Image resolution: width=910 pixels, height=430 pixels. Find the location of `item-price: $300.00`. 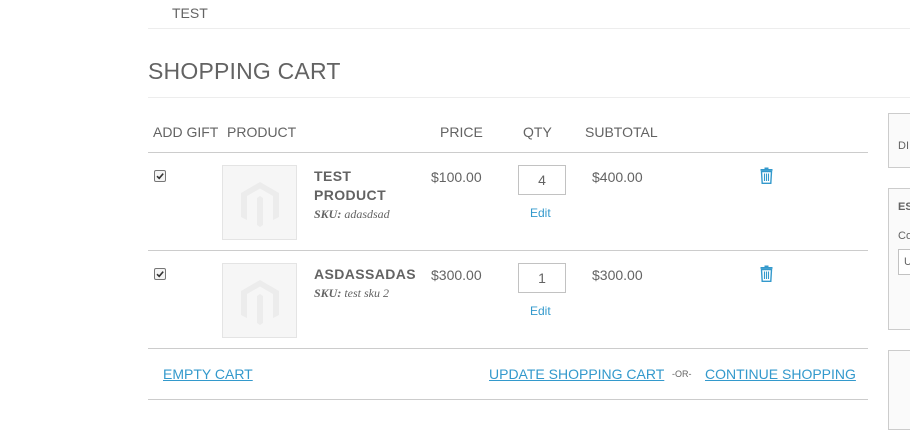

item-price: $300.00 is located at coordinates (456, 275).